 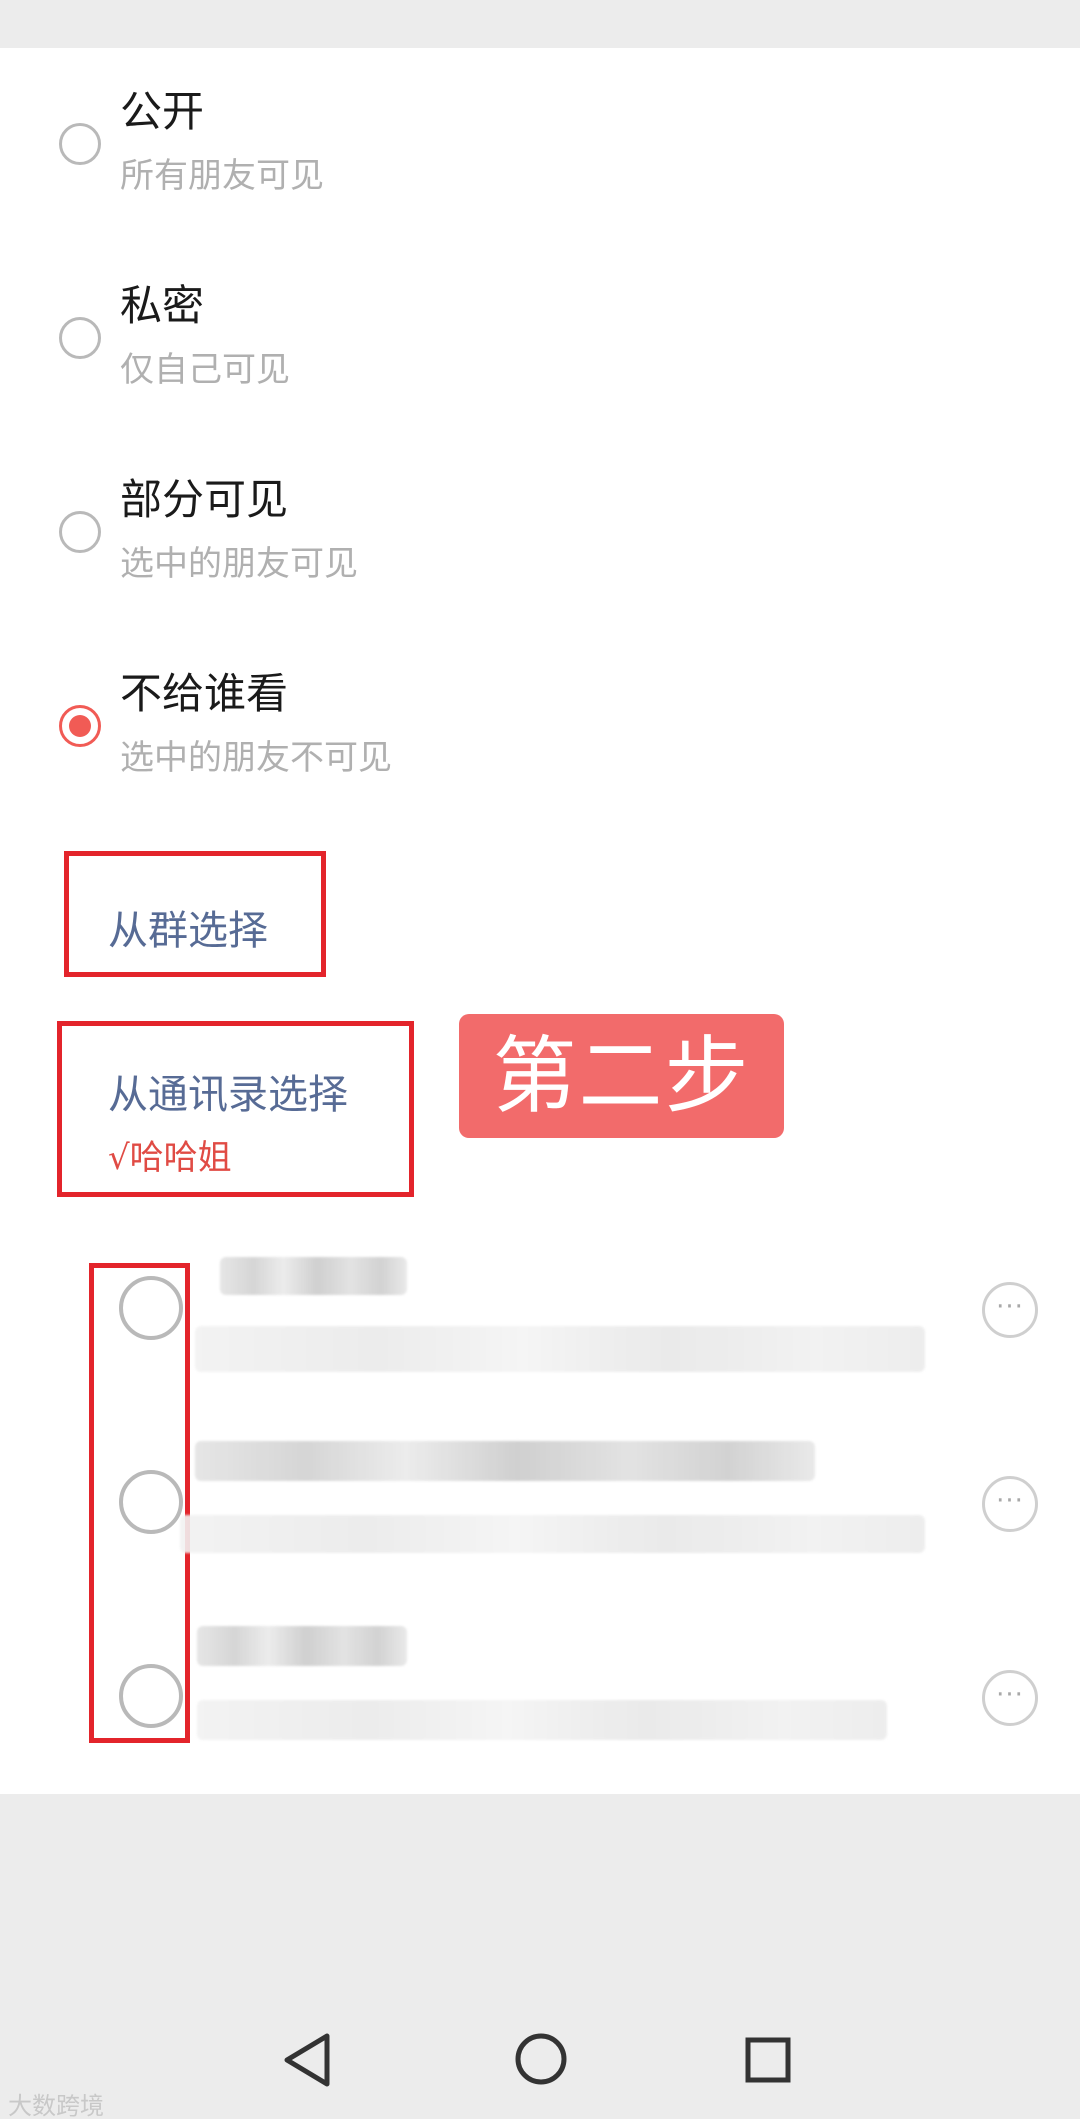 I want to click on step-badge: 第二步, so click(x=621, y=1076).